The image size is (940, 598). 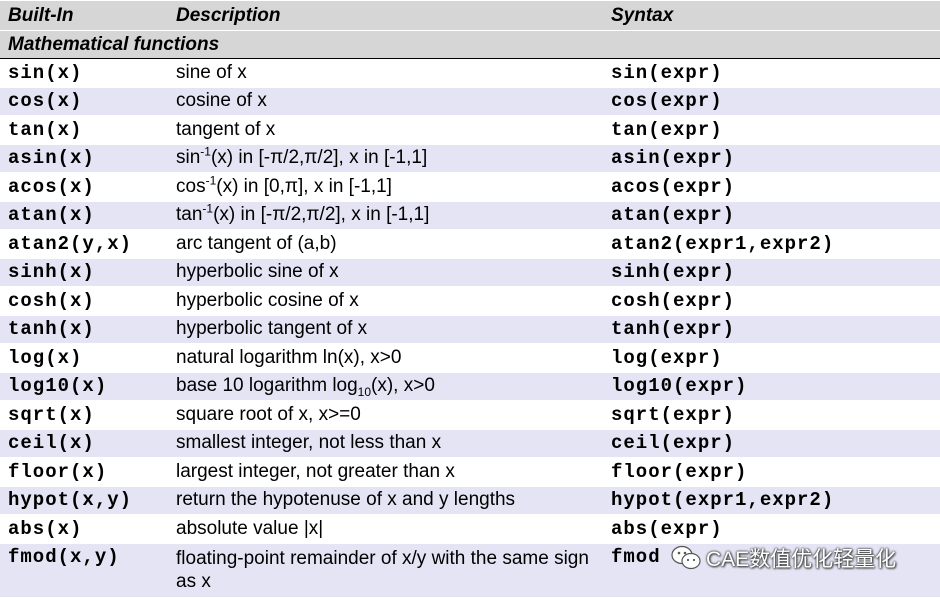 I want to click on syntax-cell: ceil(expr), so click(x=771, y=443).